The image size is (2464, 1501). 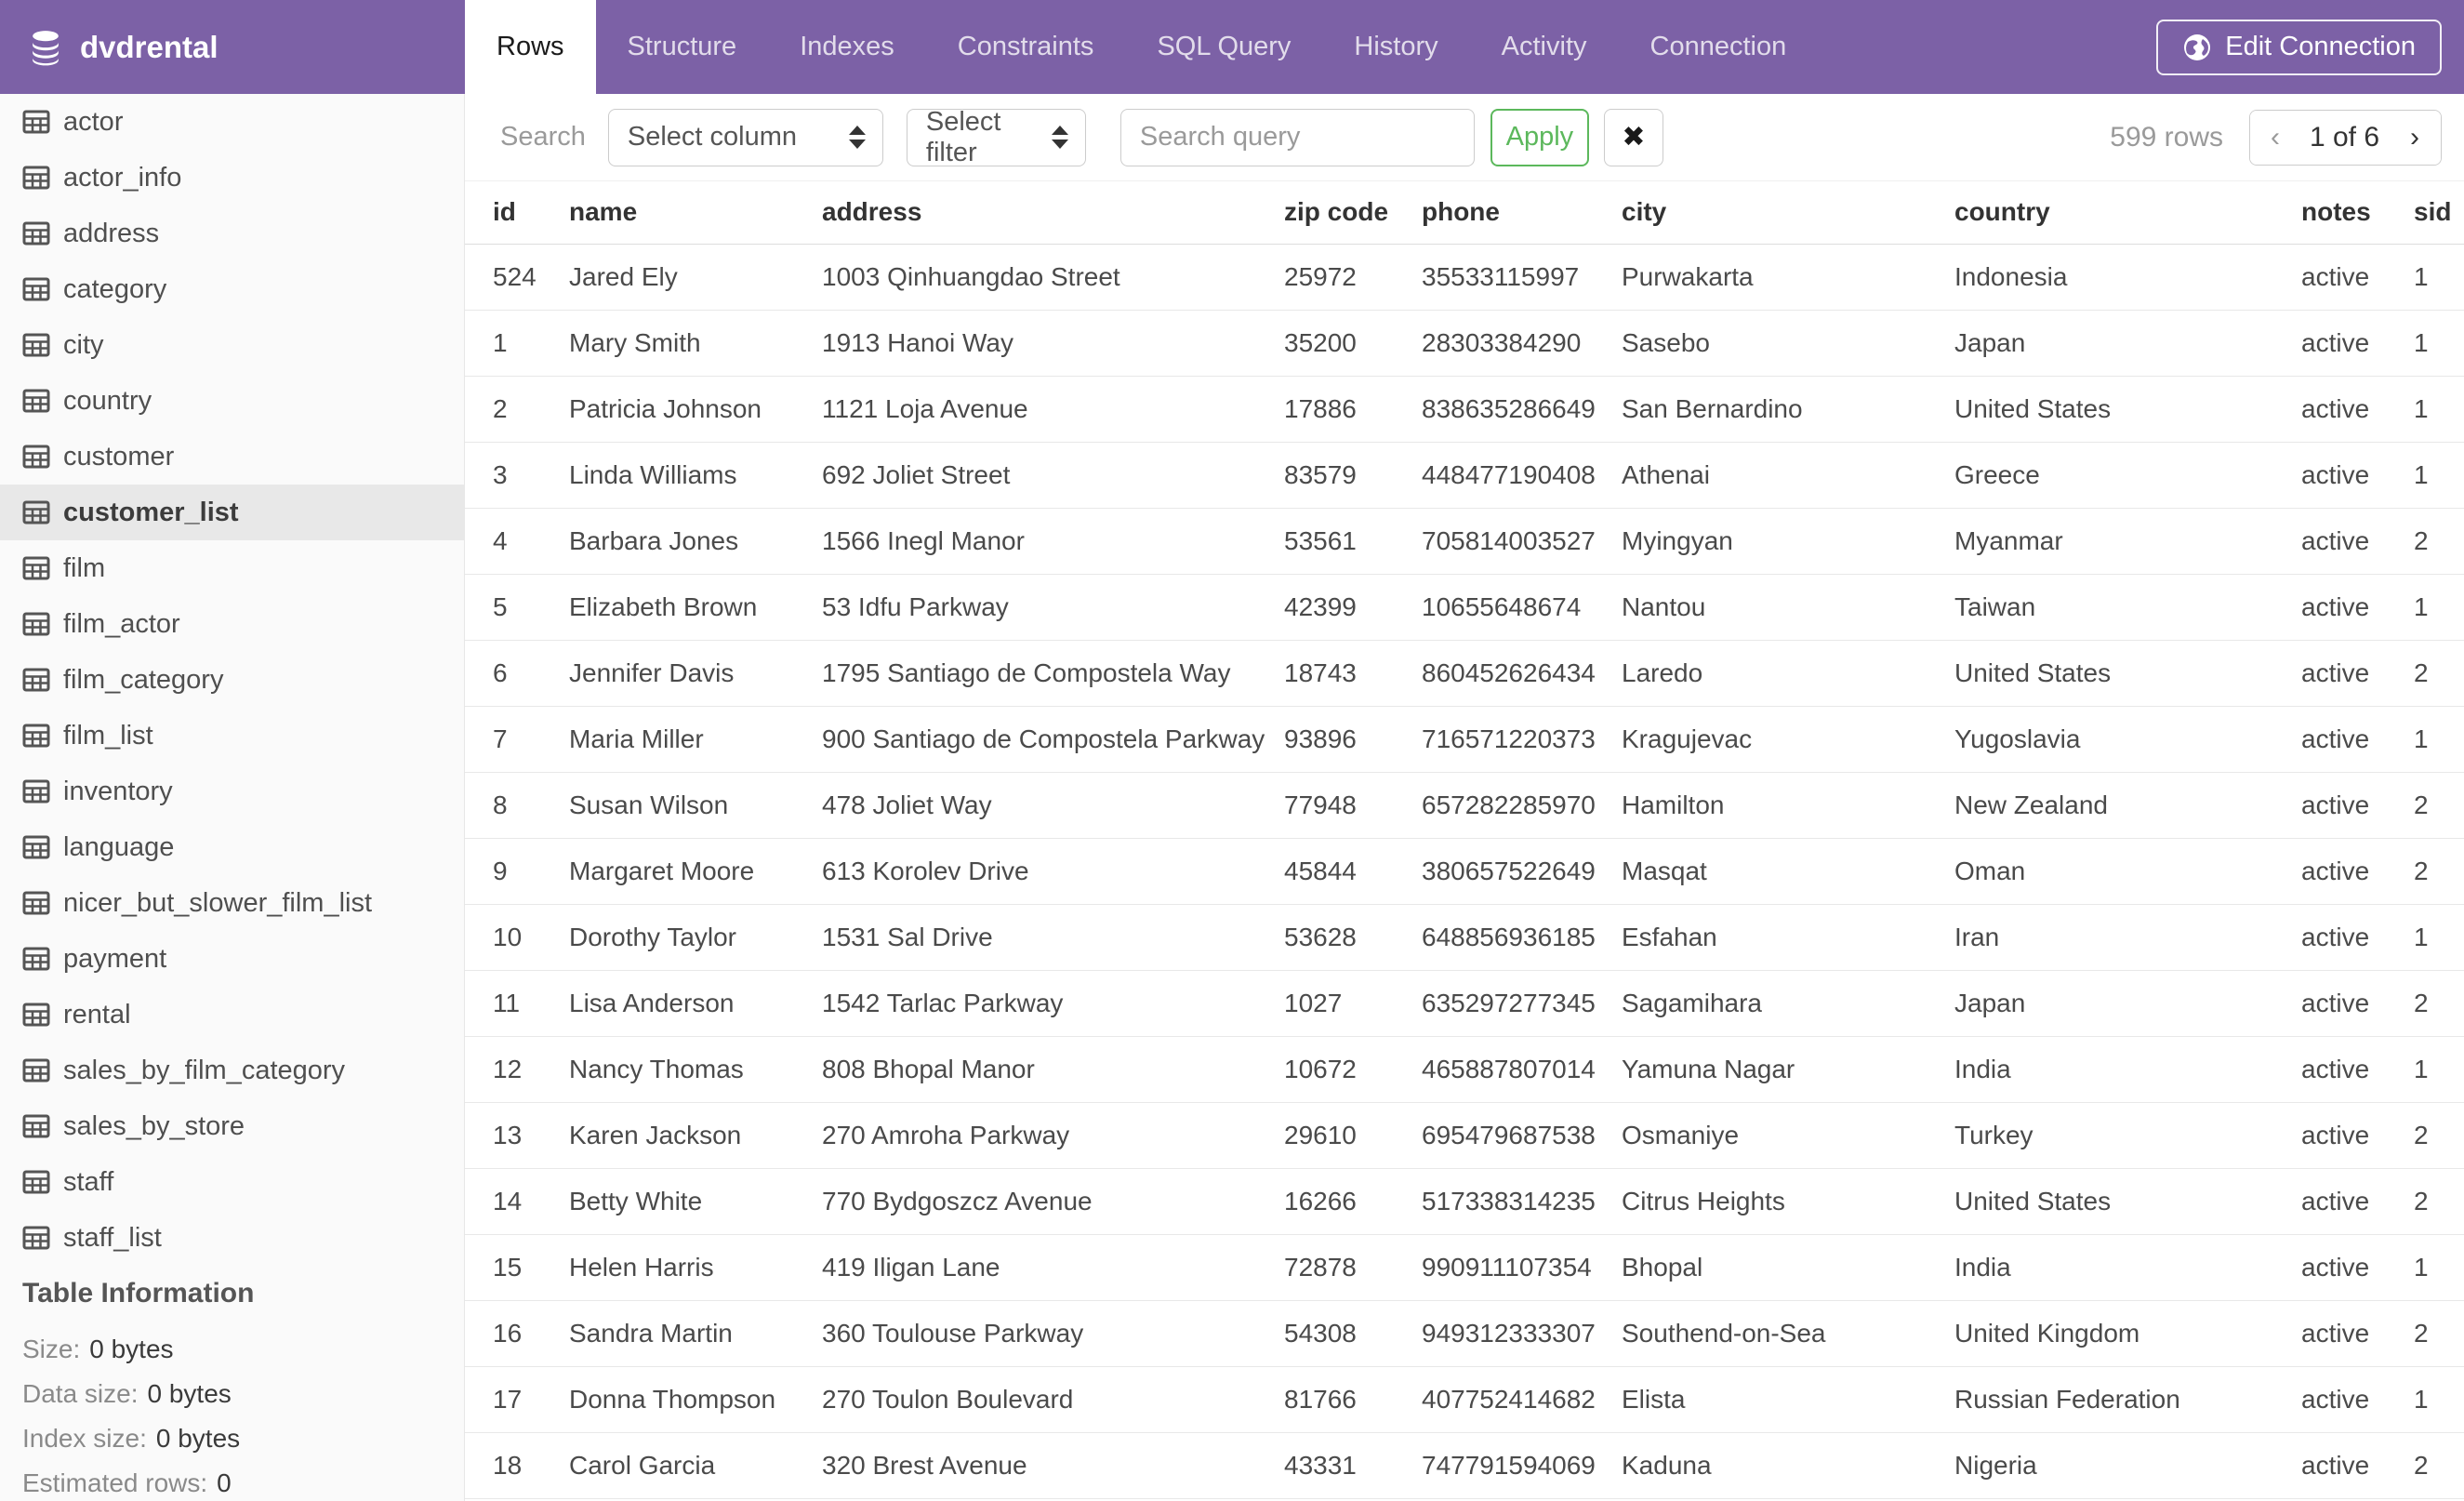 What do you see at coordinates (2127, 1333) in the screenshot?
I see `table-cell: United Kingdom` at bounding box center [2127, 1333].